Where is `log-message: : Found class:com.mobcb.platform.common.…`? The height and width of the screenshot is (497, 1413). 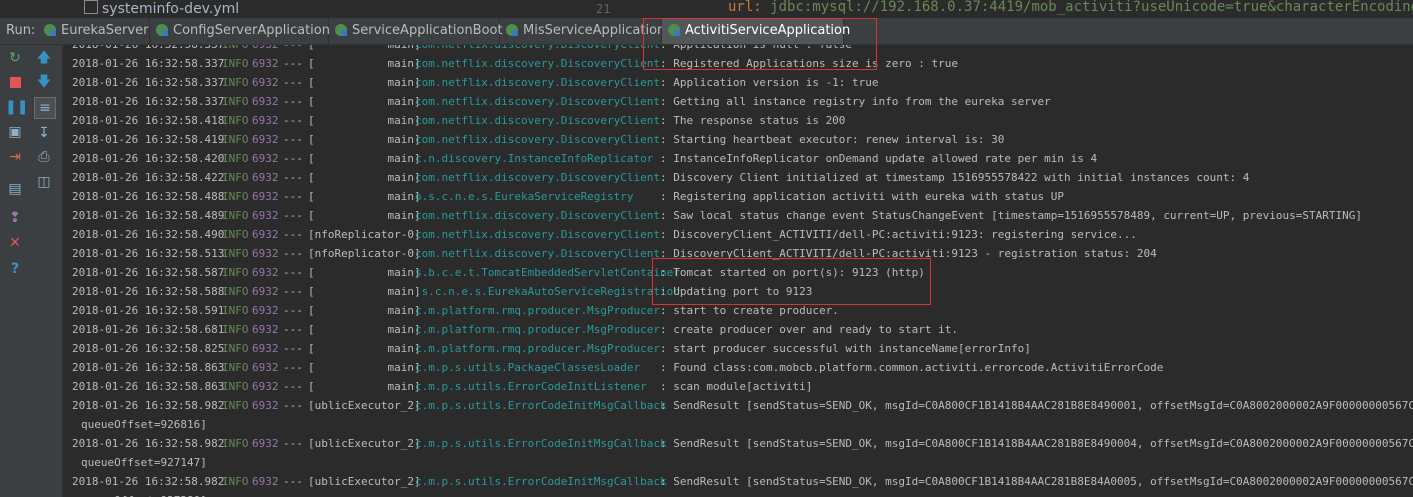 log-message: : Found class:com.mobcb.platform.common.… is located at coordinates (912, 367).